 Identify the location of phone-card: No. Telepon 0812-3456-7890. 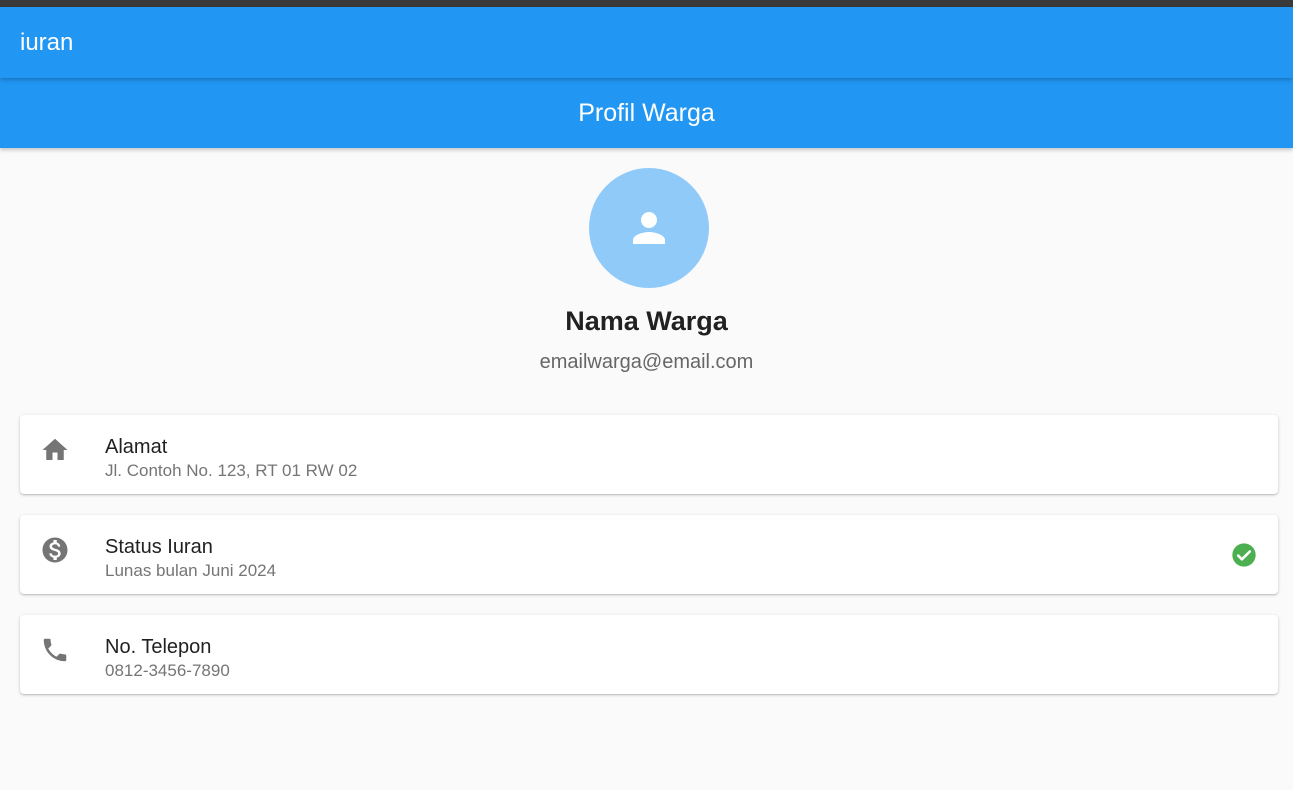
(649, 654).